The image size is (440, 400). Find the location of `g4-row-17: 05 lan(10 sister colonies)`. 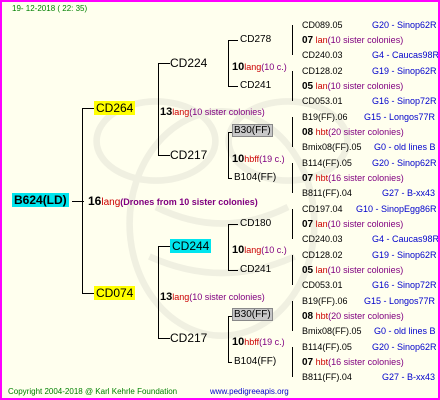

g4-row-17: 05 lan(10 sister colonies) is located at coordinates (353, 270).